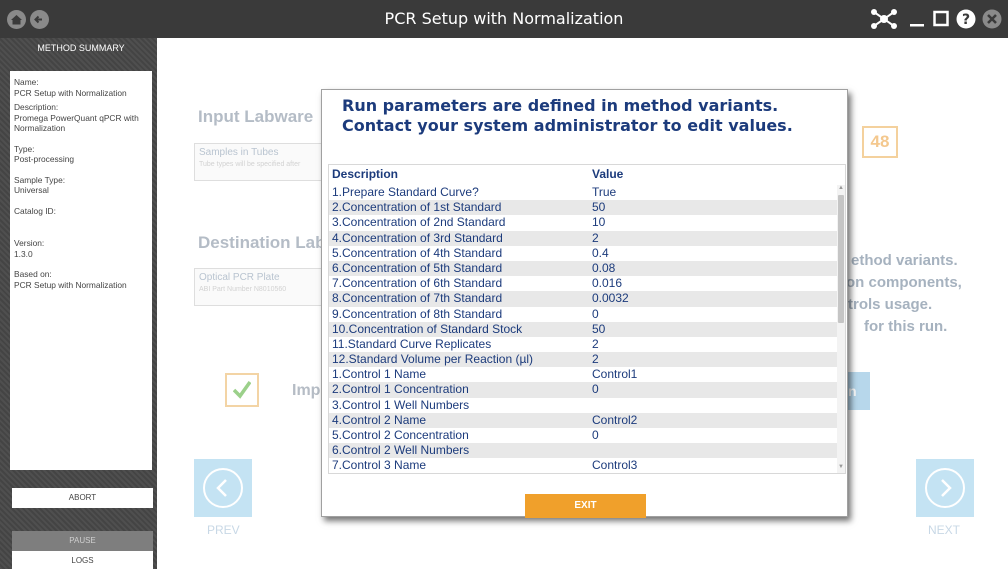 This screenshot has width=1008, height=569. What do you see at coordinates (419, 222) in the screenshot?
I see `row-description: 3.Concentration of 2nd Standard` at bounding box center [419, 222].